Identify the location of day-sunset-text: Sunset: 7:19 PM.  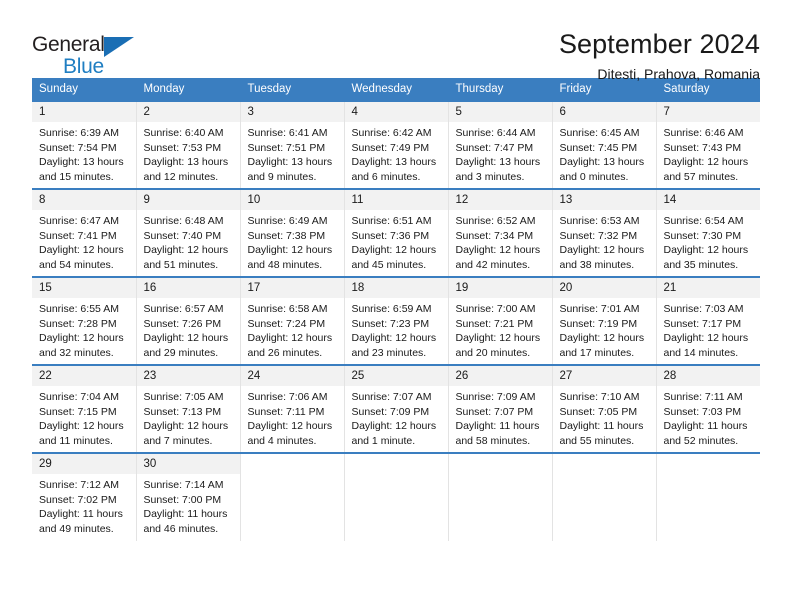
(598, 323).